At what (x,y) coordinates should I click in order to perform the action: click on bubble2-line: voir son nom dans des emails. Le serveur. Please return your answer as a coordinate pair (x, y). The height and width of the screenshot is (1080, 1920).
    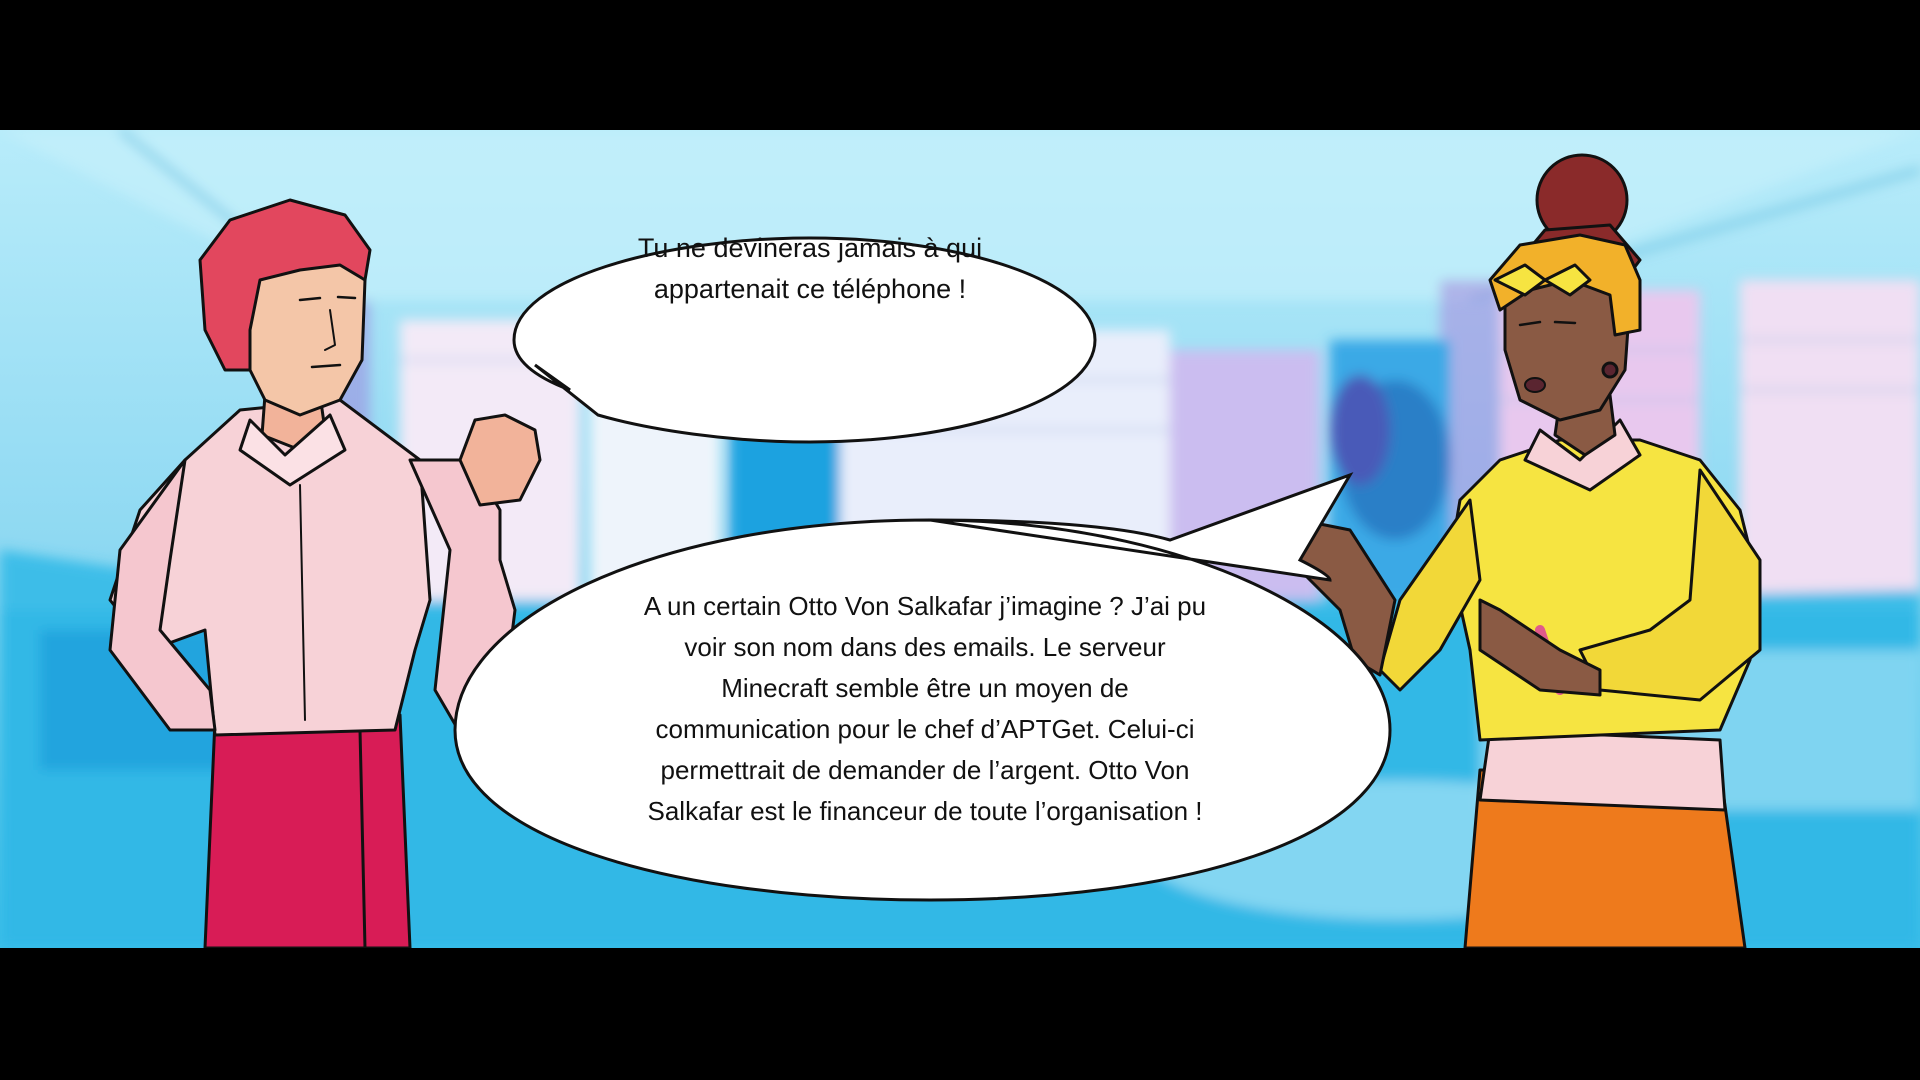
    Looking at the image, I should click on (925, 647).